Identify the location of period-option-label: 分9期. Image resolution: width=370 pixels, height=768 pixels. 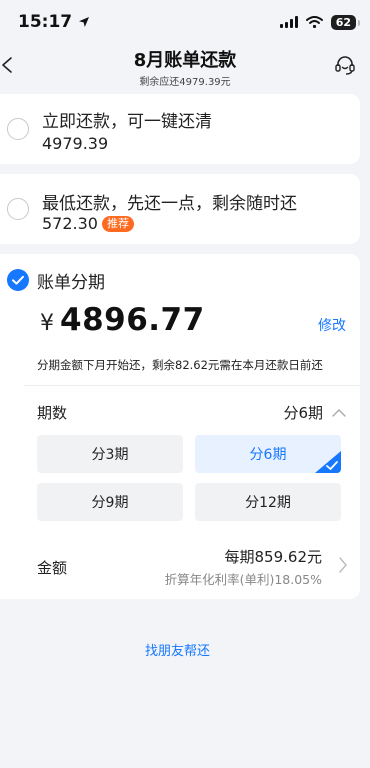
(110, 503).